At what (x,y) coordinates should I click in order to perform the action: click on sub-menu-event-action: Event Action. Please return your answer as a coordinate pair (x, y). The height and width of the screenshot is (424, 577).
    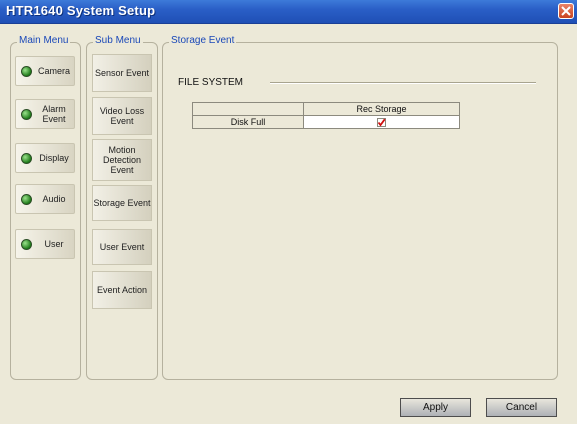
    Looking at the image, I should click on (122, 290).